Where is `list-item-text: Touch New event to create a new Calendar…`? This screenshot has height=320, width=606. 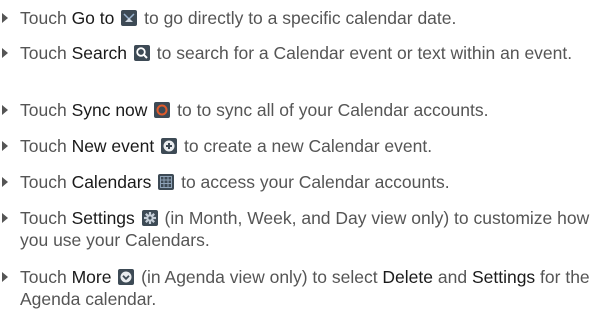
list-item-text: Touch New event to create a new Calendar… is located at coordinates (226, 146).